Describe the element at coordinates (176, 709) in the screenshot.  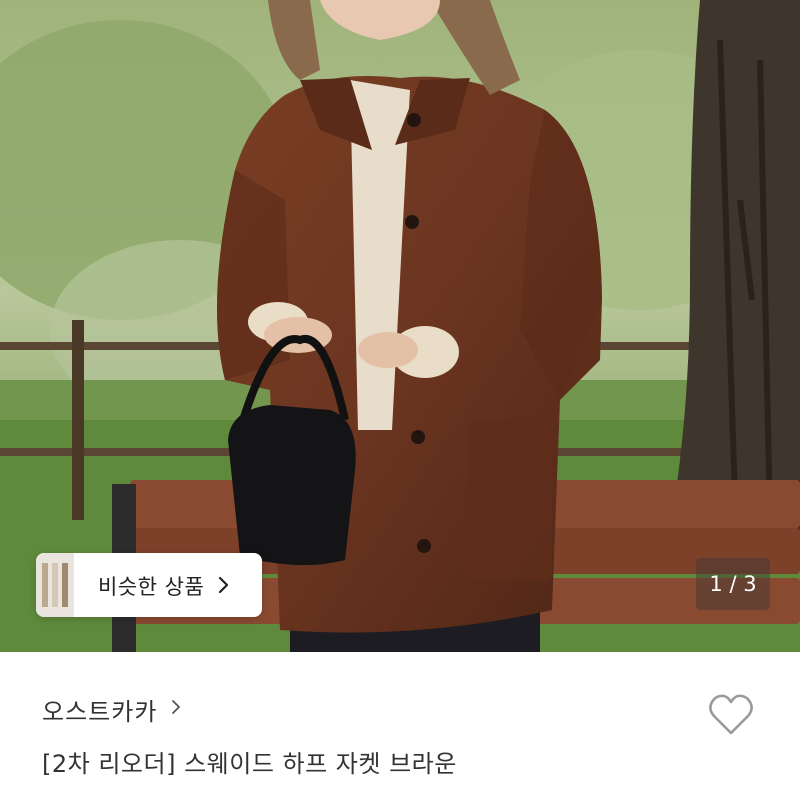
I see `chevron-right-icon` at that location.